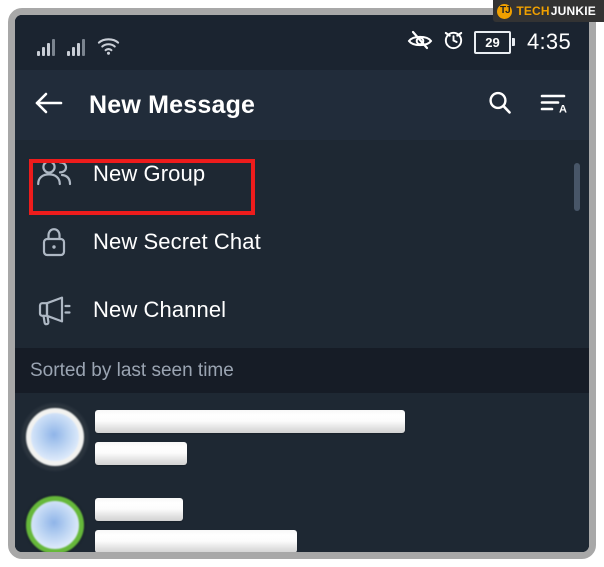 The width and height of the screenshot is (604, 567). What do you see at coordinates (160, 309) in the screenshot?
I see `menu-item-label: New Channel` at bounding box center [160, 309].